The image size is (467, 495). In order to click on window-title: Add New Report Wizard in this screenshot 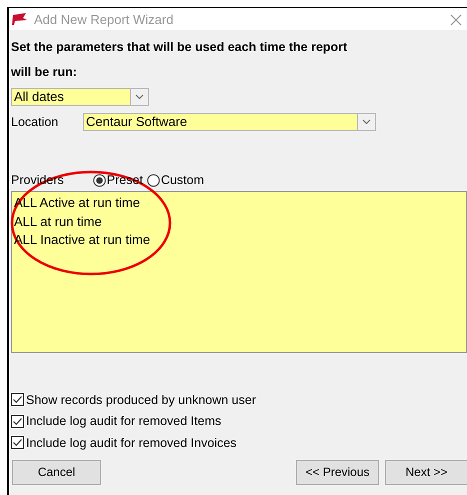, I will do `click(104, 19)`.